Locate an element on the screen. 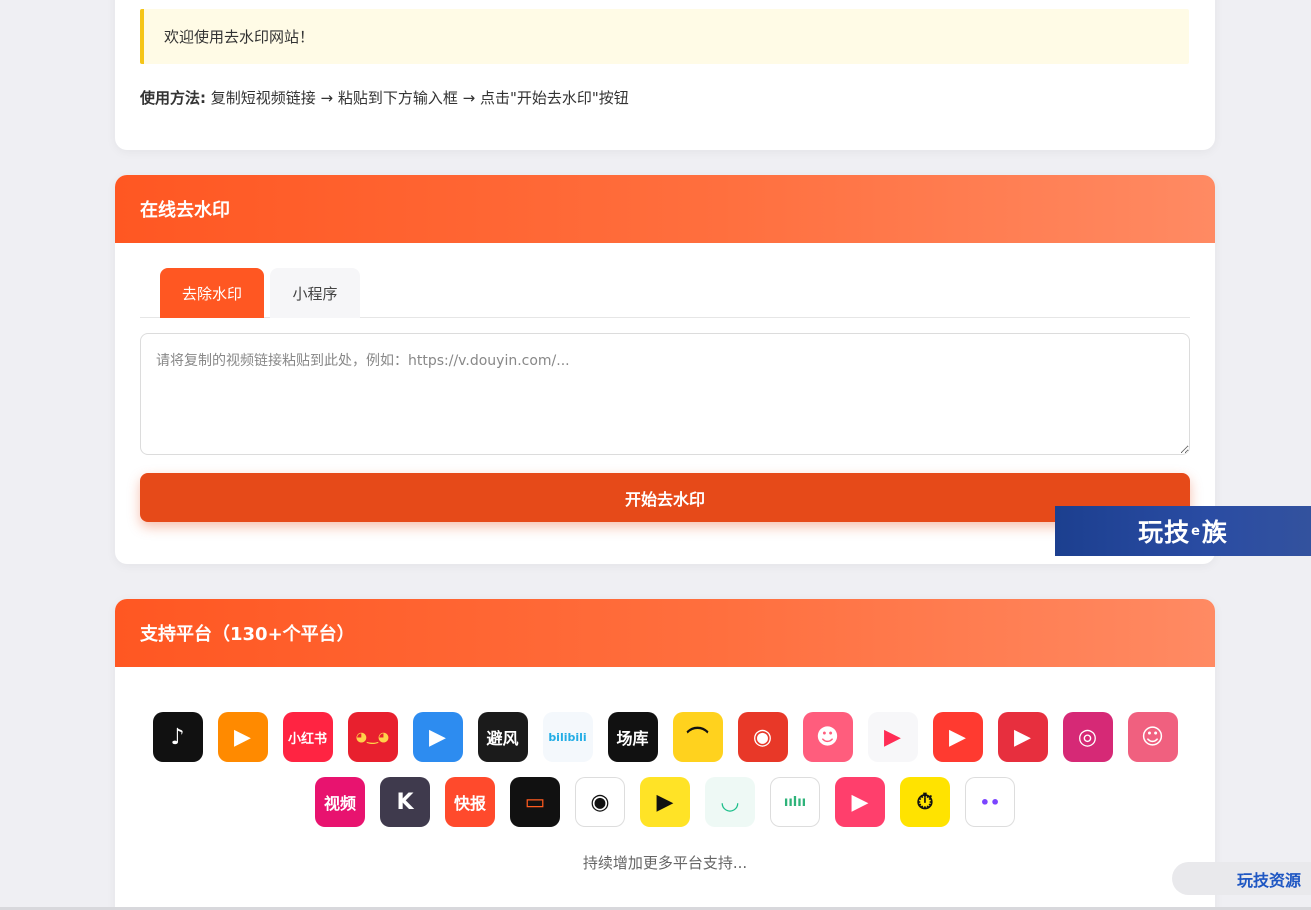 Image resolution: width=1311 pixels, height=910 pixels. pear-play-glyph: ▶ is located at coordinates (665, 802).